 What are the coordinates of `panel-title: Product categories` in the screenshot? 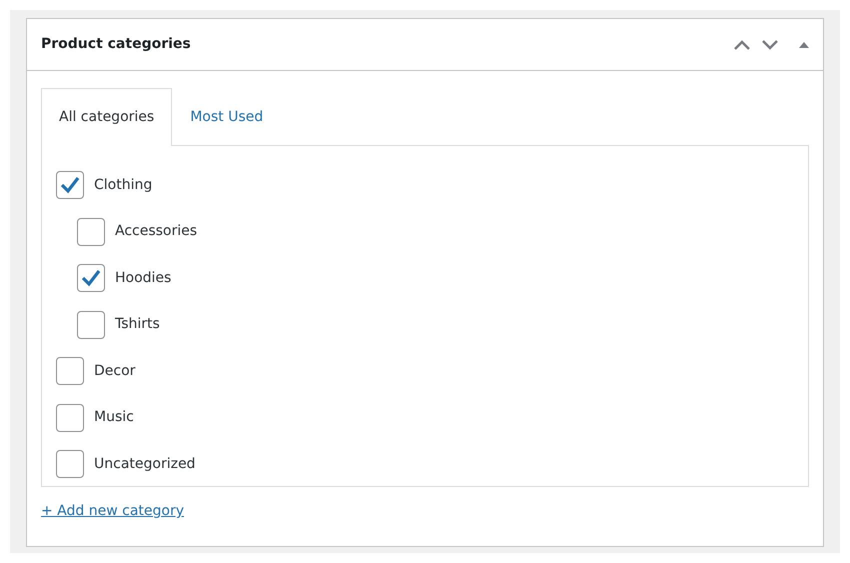 It's located at (116, 44).